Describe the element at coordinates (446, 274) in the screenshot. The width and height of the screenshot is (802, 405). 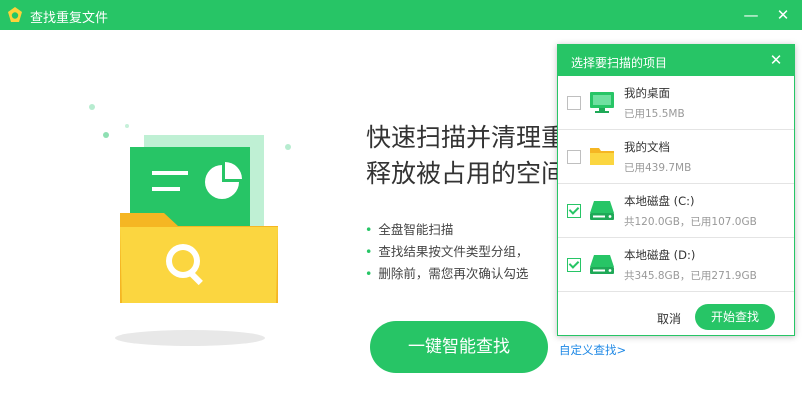
I see `feature-item: 删除前，需您再次确认勾选` at that location.